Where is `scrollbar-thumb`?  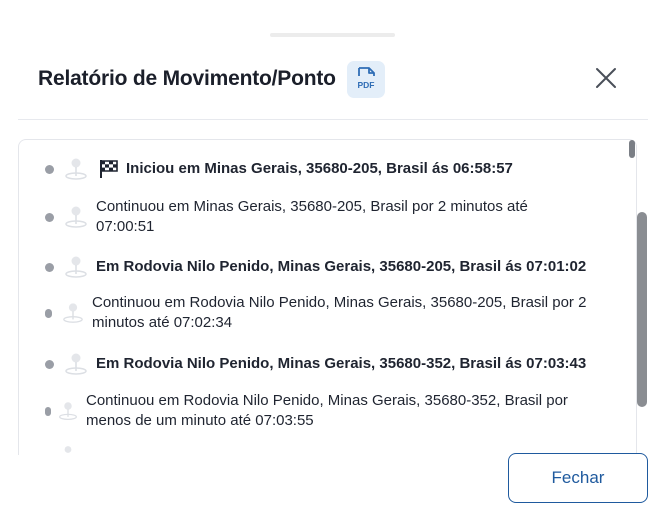
scrollbar-thumb is located at coordinates (642, 309).